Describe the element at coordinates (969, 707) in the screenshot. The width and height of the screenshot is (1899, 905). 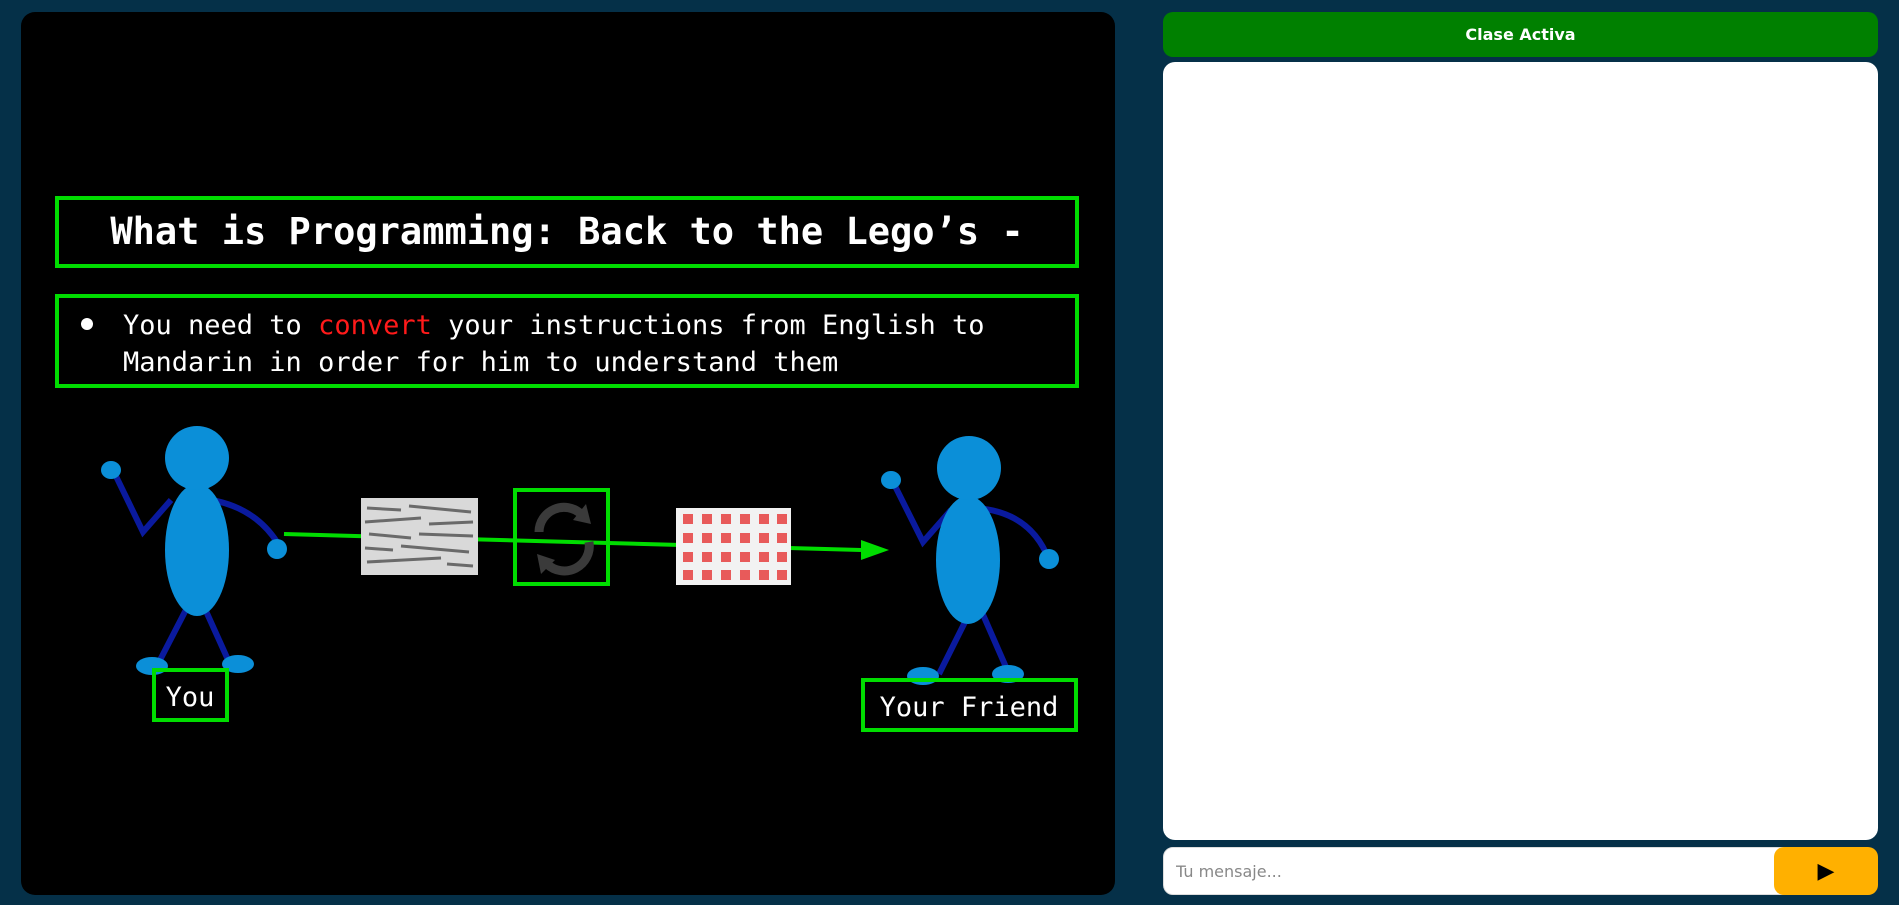
I see `label-friend: Your Friend` at that location.